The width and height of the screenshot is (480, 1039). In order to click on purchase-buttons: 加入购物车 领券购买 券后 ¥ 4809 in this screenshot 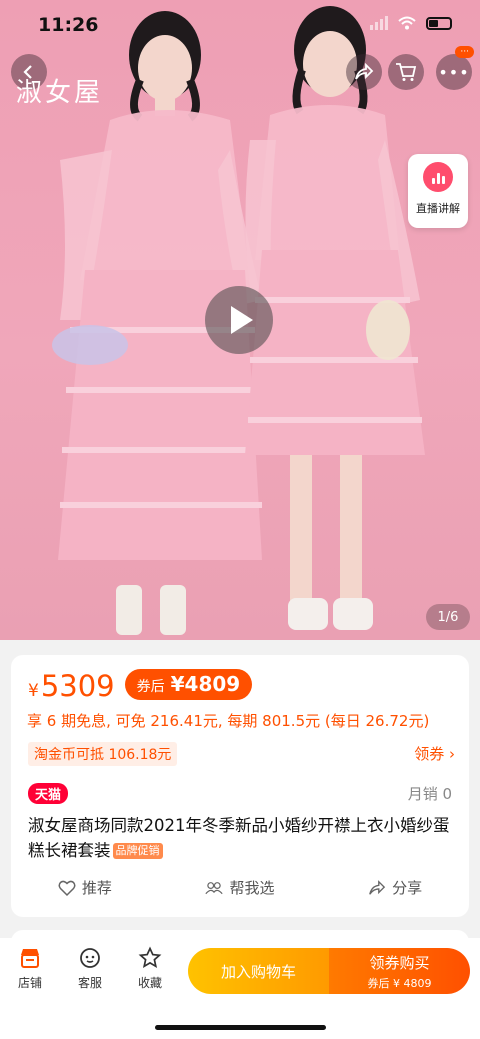, I will do `click(329, 971)`.